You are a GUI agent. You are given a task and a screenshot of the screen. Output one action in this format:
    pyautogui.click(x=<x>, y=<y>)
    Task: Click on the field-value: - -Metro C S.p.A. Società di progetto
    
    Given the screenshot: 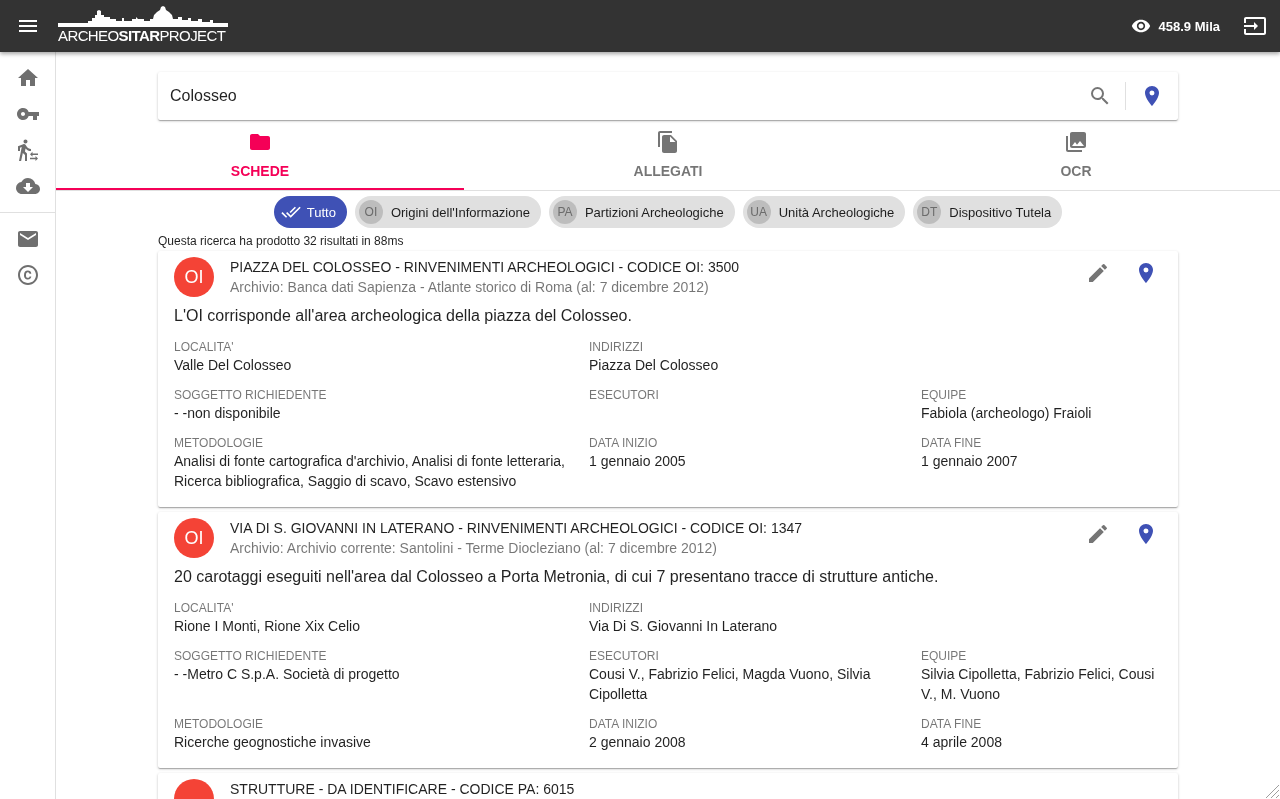 What is the action you would take?
    pyautogui.click(x=287, y=674)
    